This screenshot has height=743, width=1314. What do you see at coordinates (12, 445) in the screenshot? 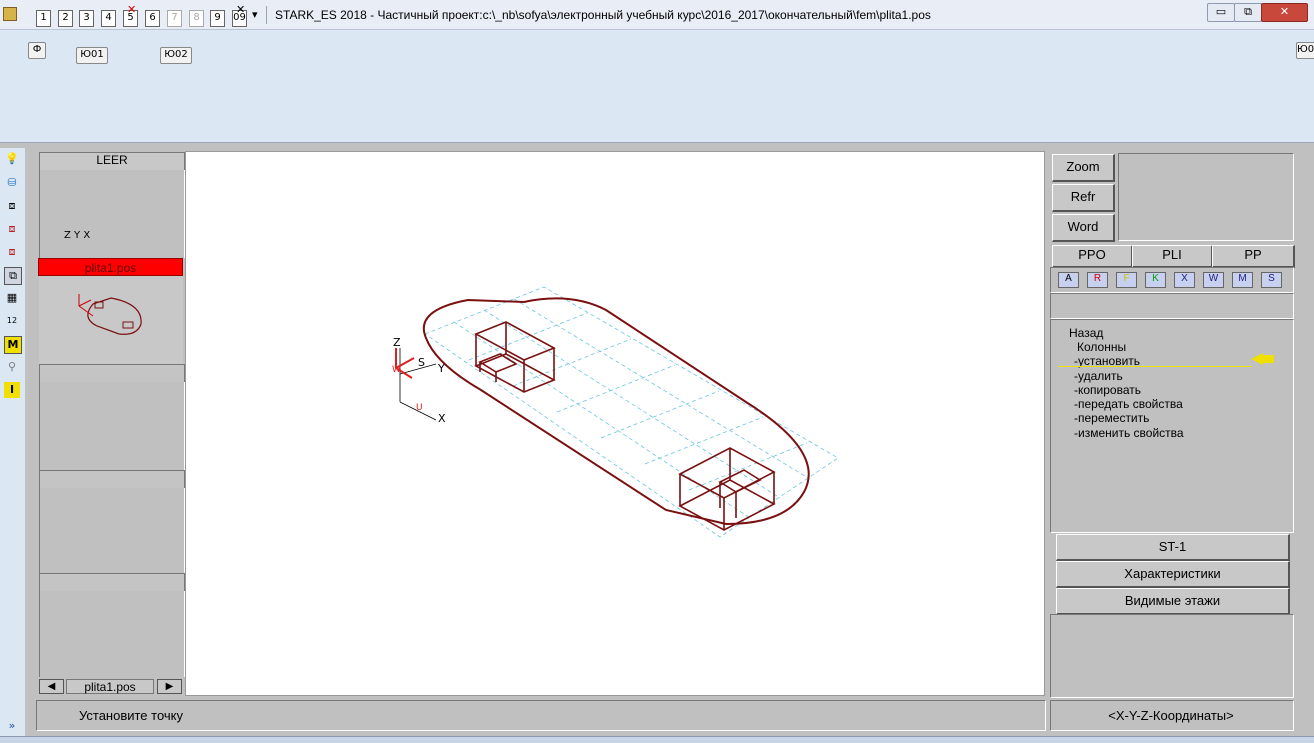
I see `left-tool-strip: 💡 ⛁ ⧈ ⧈ ⧈ ⧉ ▦ 12 M ⚲ I »` at bounding box center [12, 445].